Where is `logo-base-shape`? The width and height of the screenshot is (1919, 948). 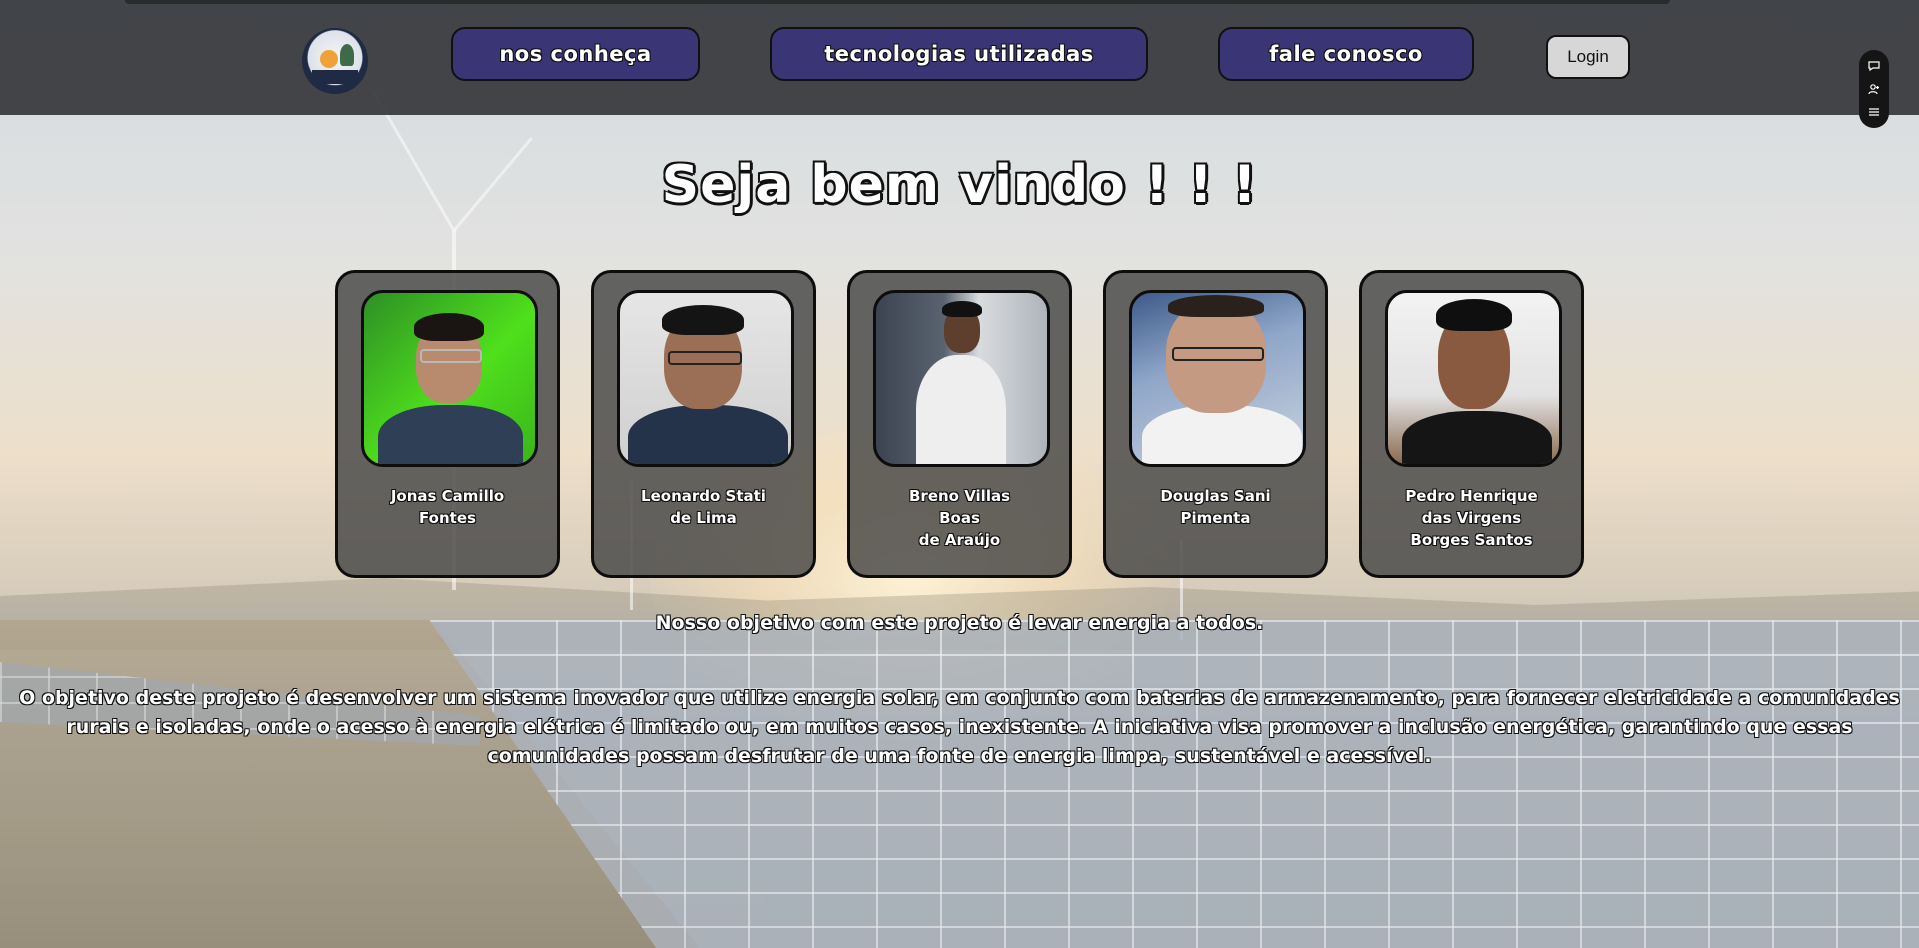
logo-base-shape is located at coordinates (335, 77).